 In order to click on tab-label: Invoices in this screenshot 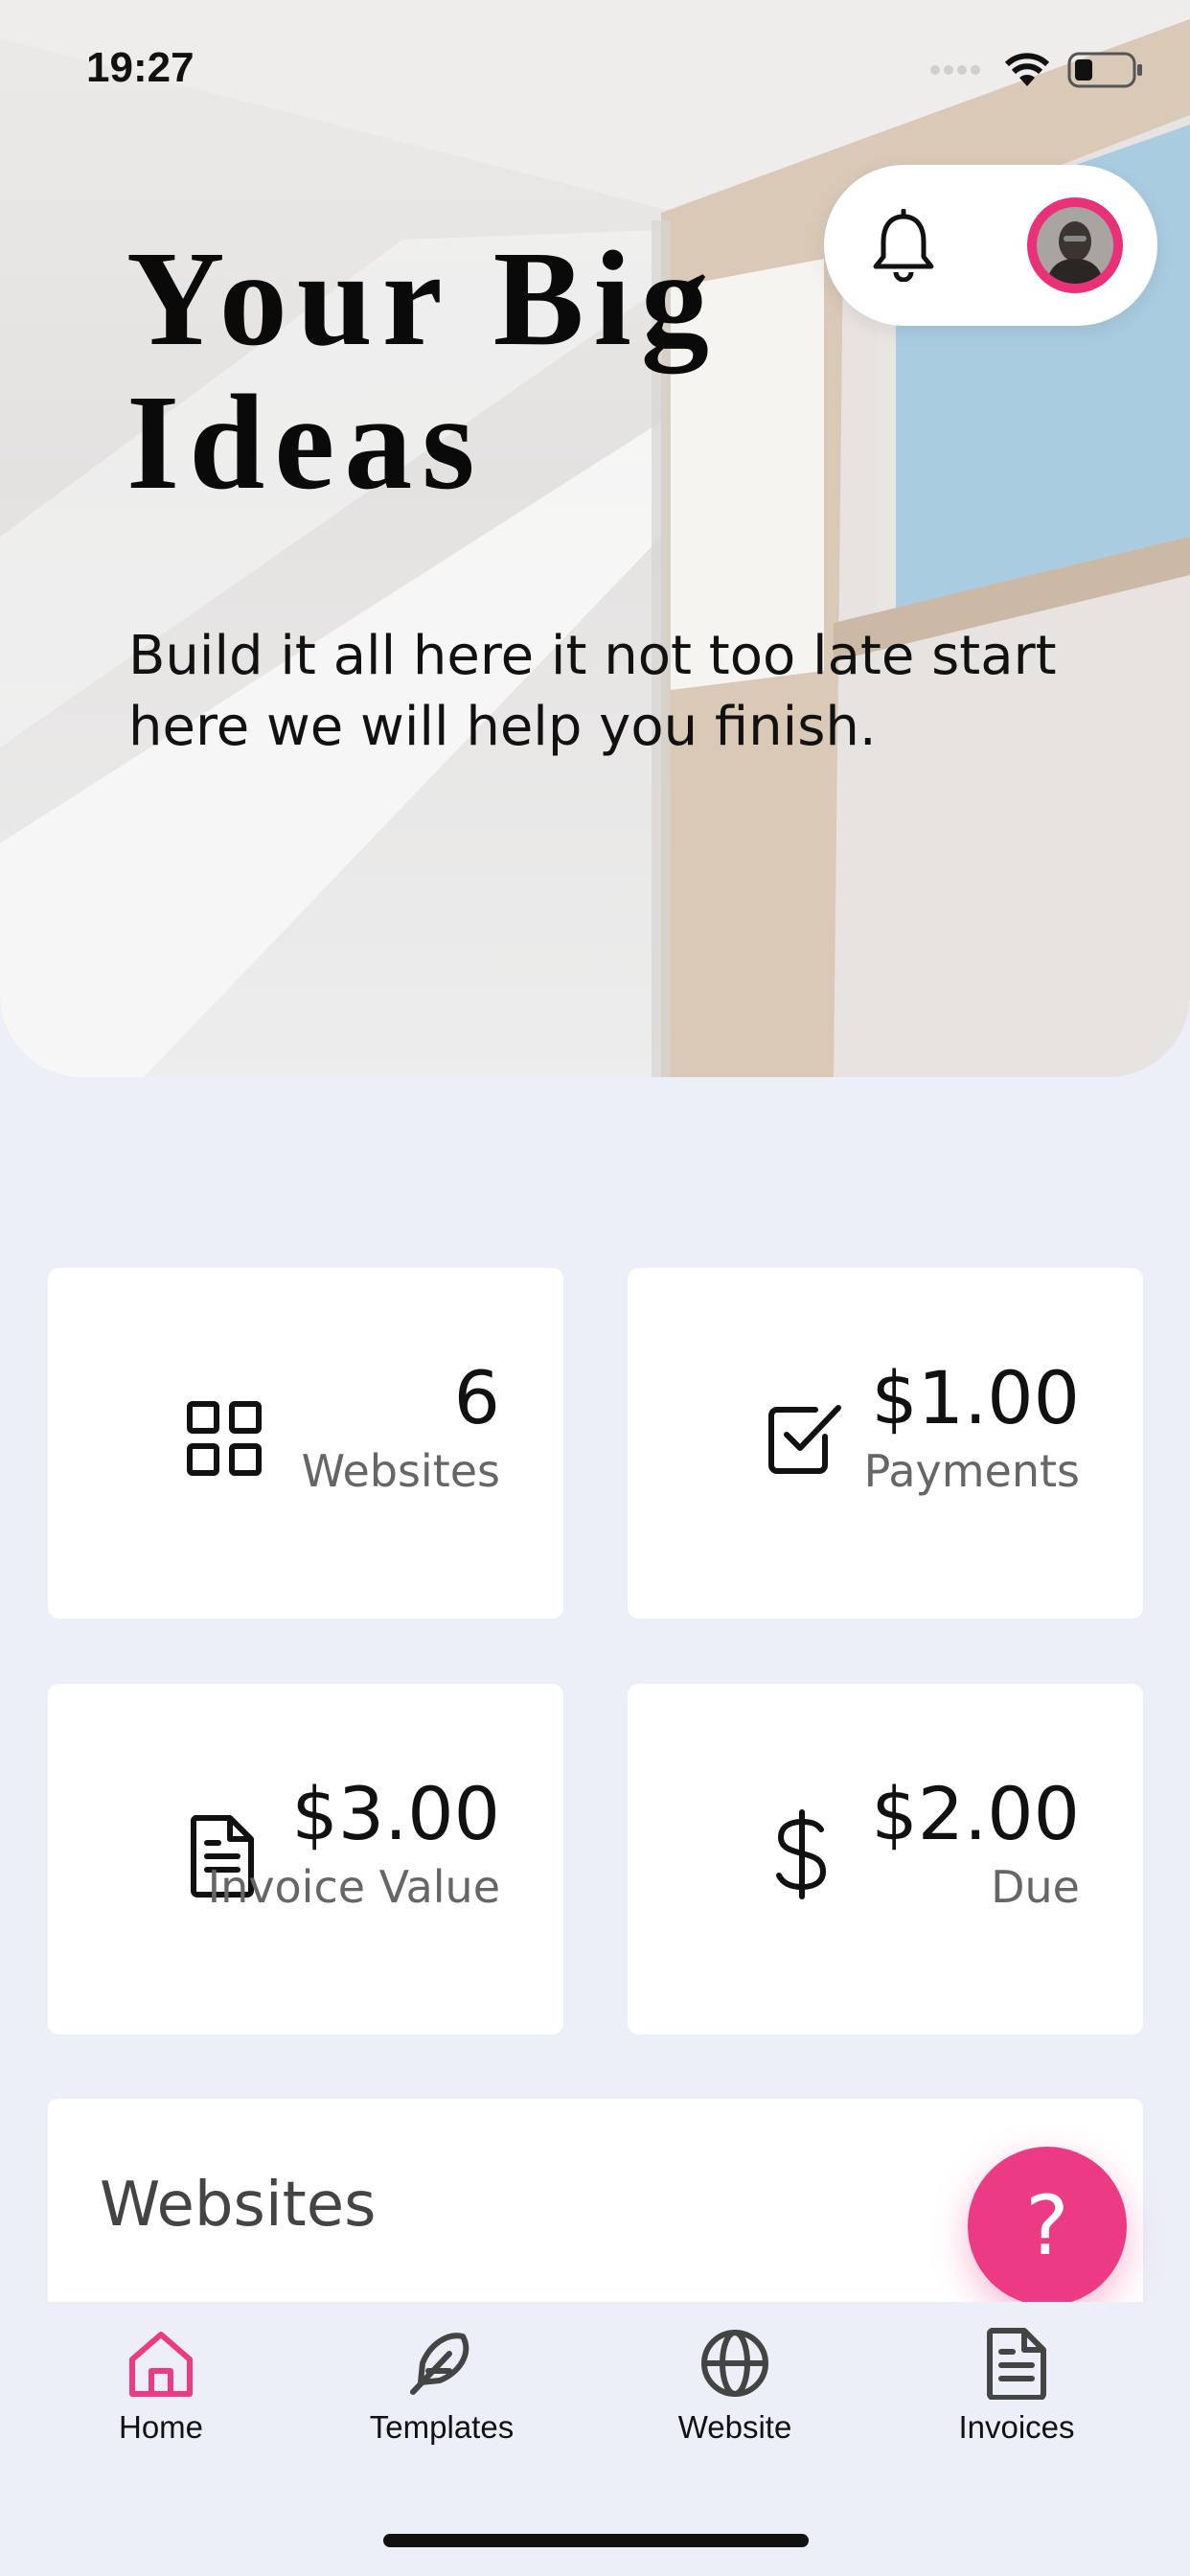, I will do `click(1016, 2427)`.